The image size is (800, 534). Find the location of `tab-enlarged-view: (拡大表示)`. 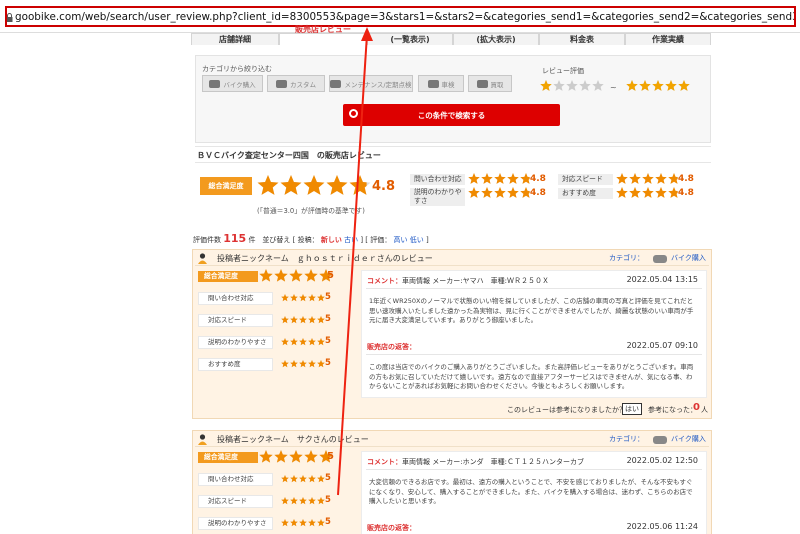

tab-enlarged-view: (拡大表示) is located at coordinates (496, 39).